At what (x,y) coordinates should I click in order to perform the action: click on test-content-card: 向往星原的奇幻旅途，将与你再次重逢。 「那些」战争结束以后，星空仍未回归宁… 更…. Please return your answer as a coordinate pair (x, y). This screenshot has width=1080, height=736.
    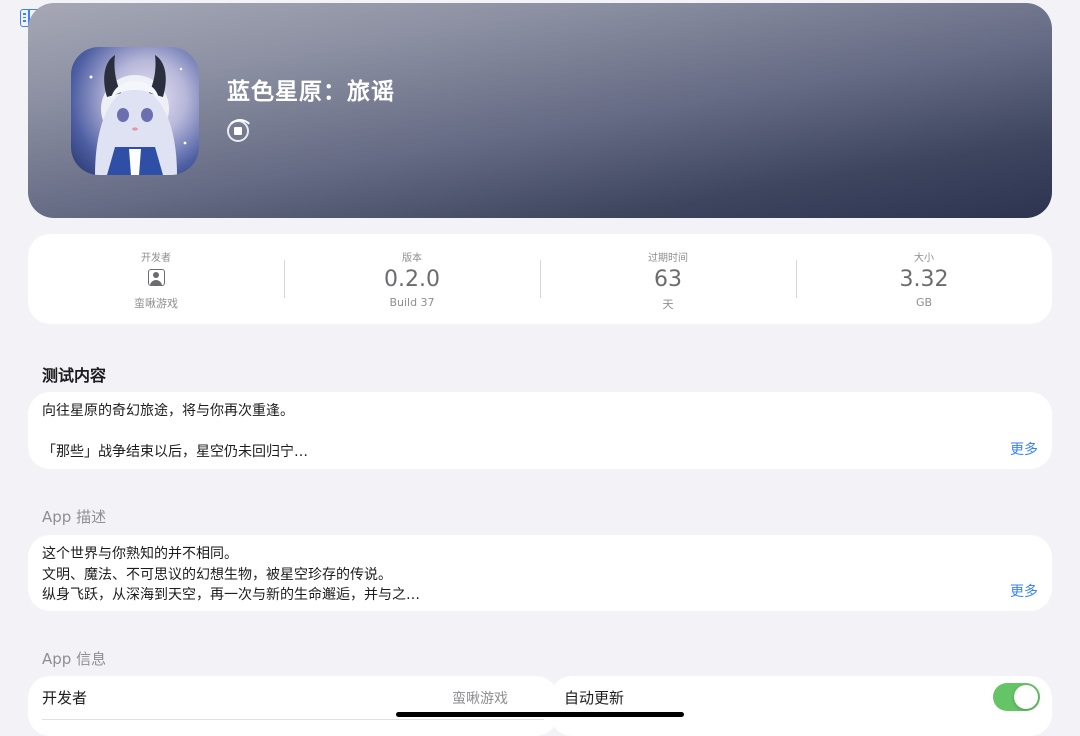
    Looking at the image, I should click on (540, 430).